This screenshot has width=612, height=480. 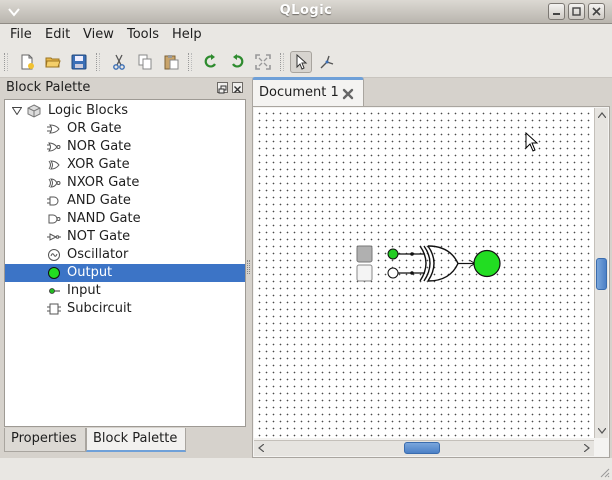 I want to click on palette-item-xor-gate: XOR Gate, so click(x=125, y=165).